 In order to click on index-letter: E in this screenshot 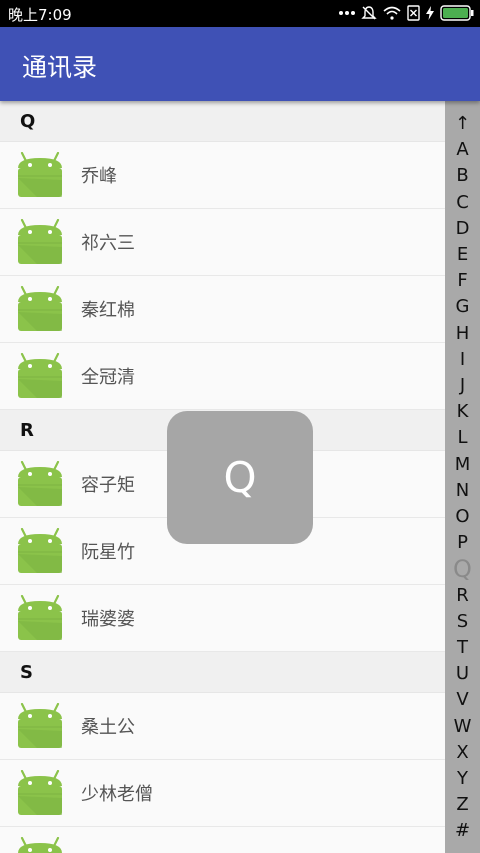, I will do `click(462, 255)`.